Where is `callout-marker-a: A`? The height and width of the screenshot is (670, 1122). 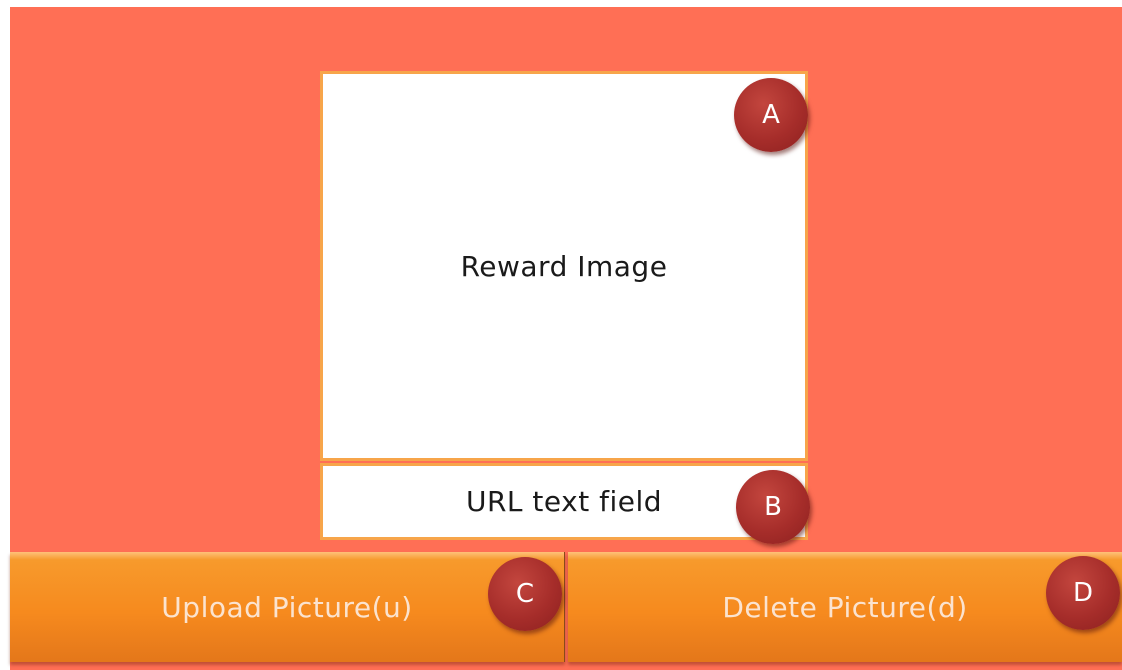 callout-marker-a: A is located at coordinates (771, 115).